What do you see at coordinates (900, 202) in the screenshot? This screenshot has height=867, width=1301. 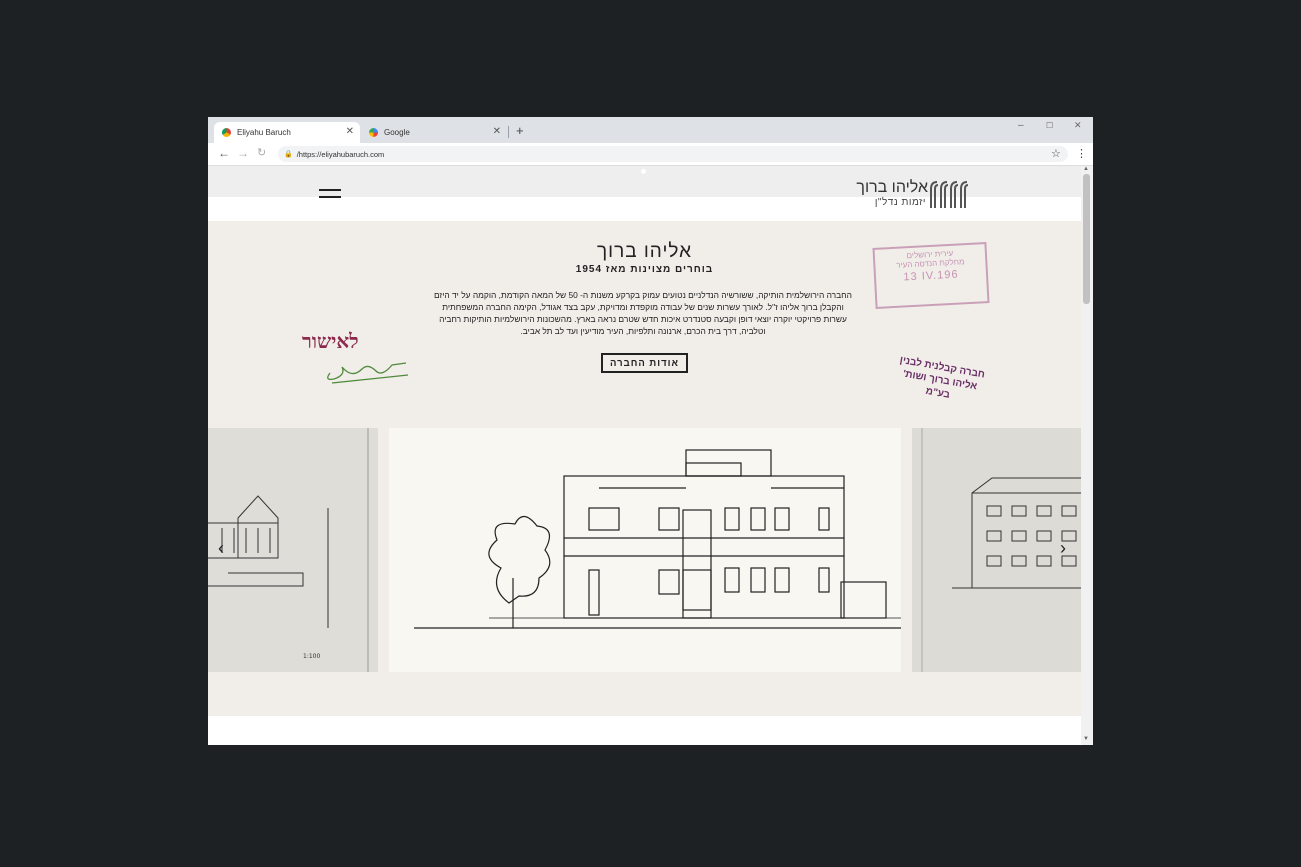 I see `logo-subtitle: יזמות נדל"ן` at bounding box center [900, 202].